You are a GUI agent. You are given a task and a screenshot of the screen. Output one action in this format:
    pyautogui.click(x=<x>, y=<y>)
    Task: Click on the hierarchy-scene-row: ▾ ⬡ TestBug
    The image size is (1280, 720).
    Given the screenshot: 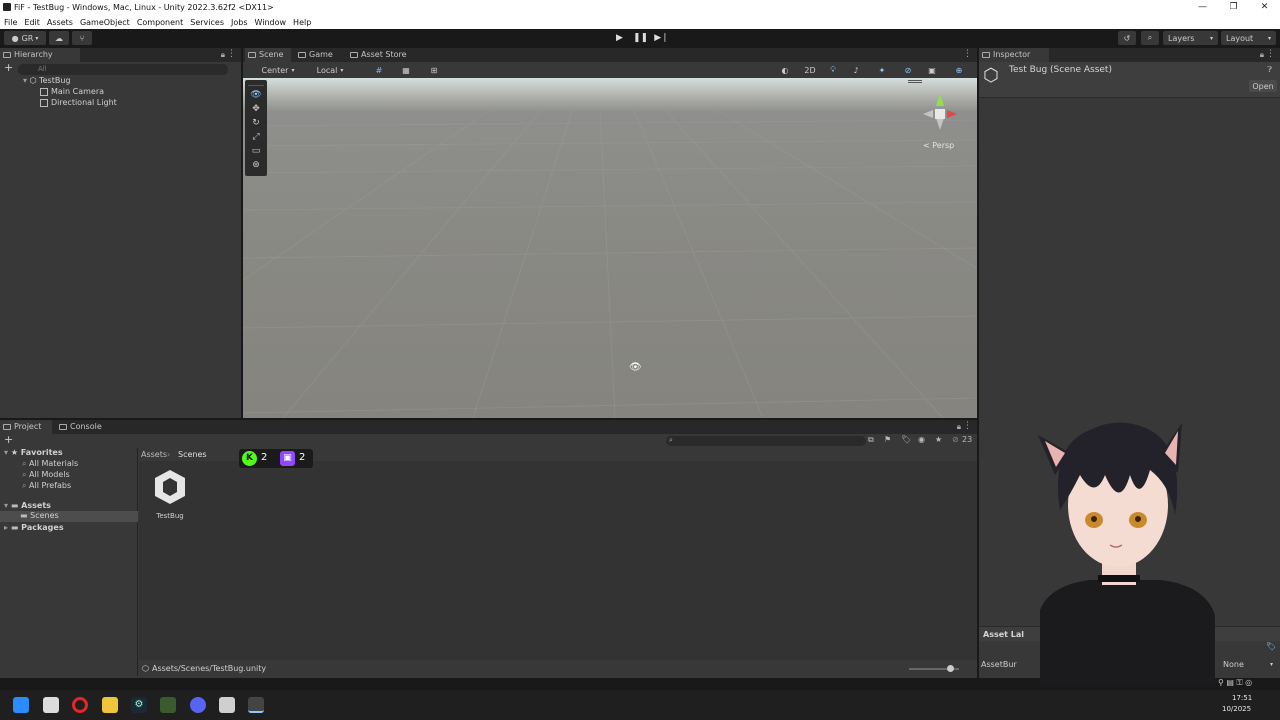 What is the action you would take?
    pyautogui.click(x=46, y=80)
    